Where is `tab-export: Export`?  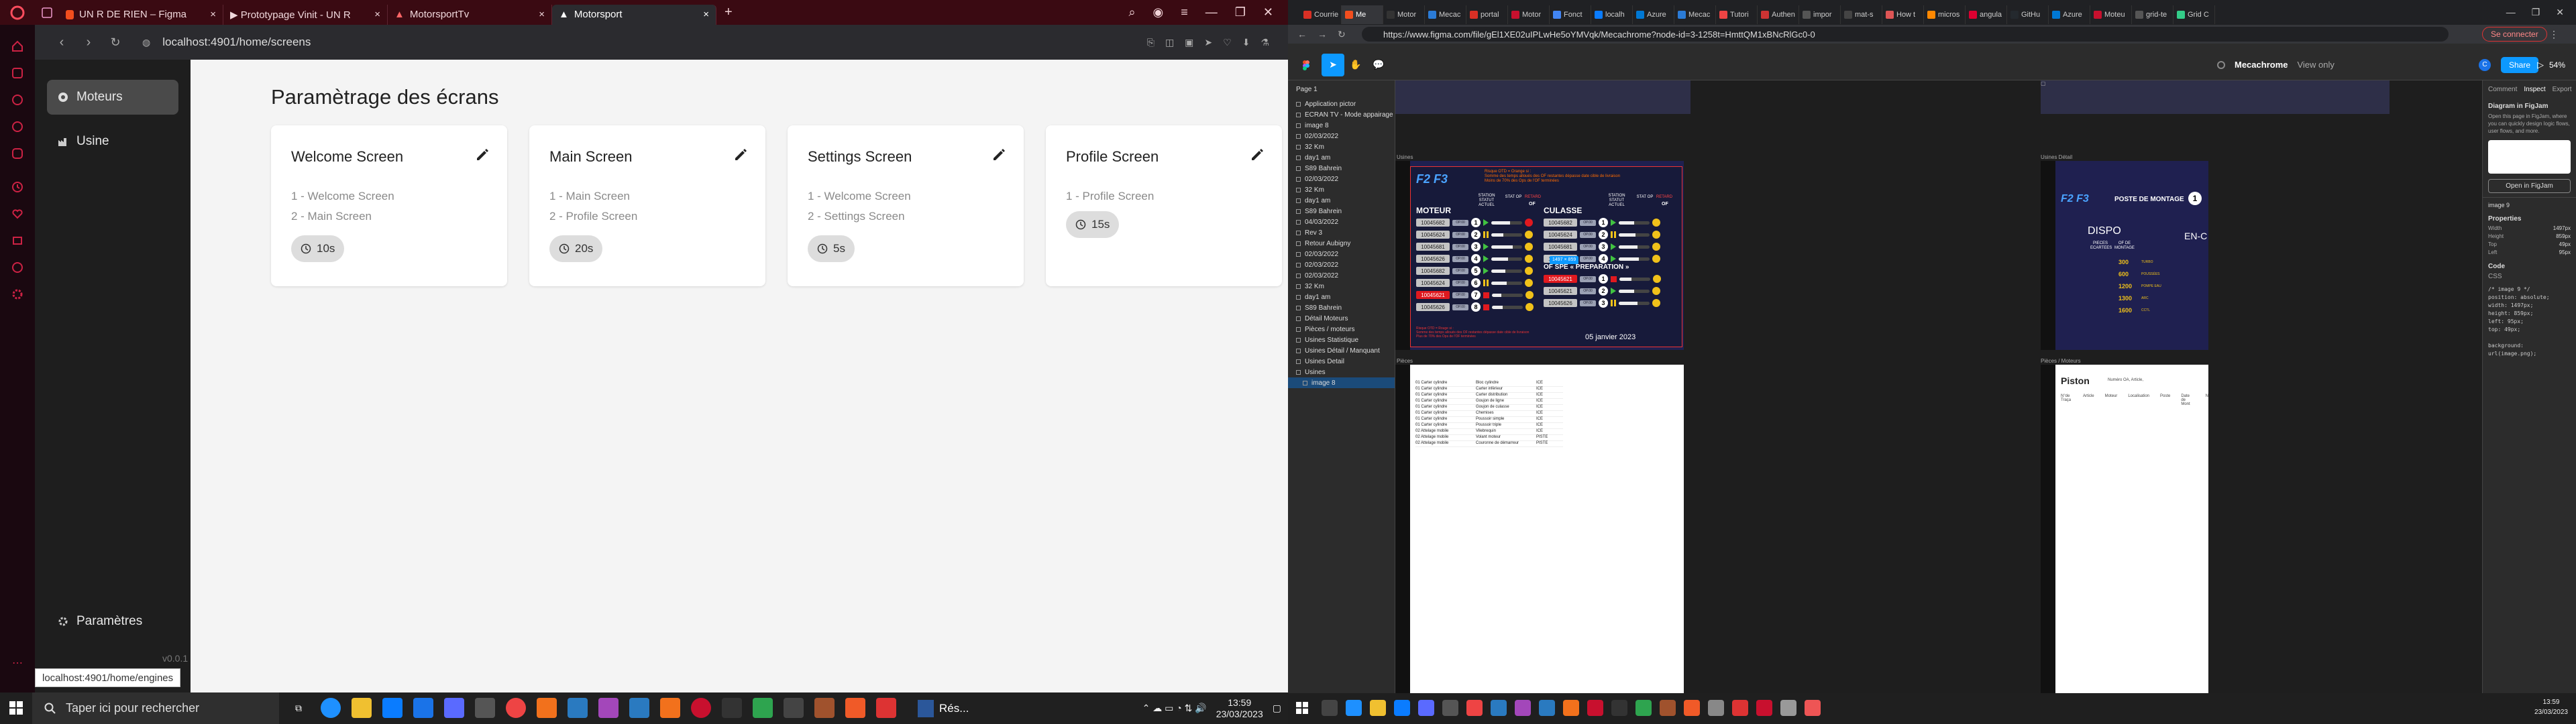
tab-export: Export is located at coordinates (2562, 89).